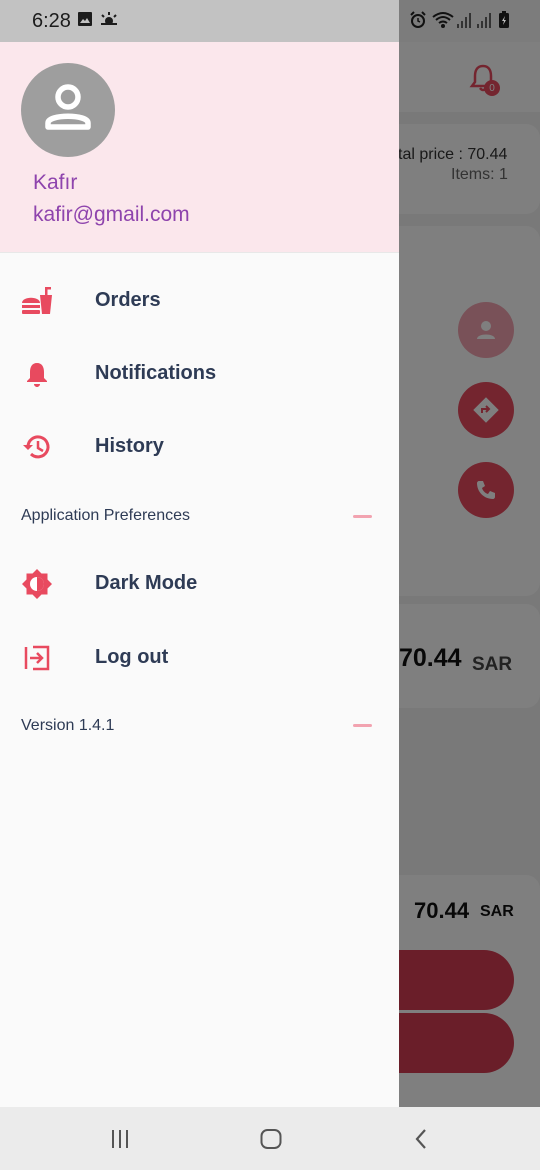  I want to click on menu-item-label: Orders, so click(128, 300).